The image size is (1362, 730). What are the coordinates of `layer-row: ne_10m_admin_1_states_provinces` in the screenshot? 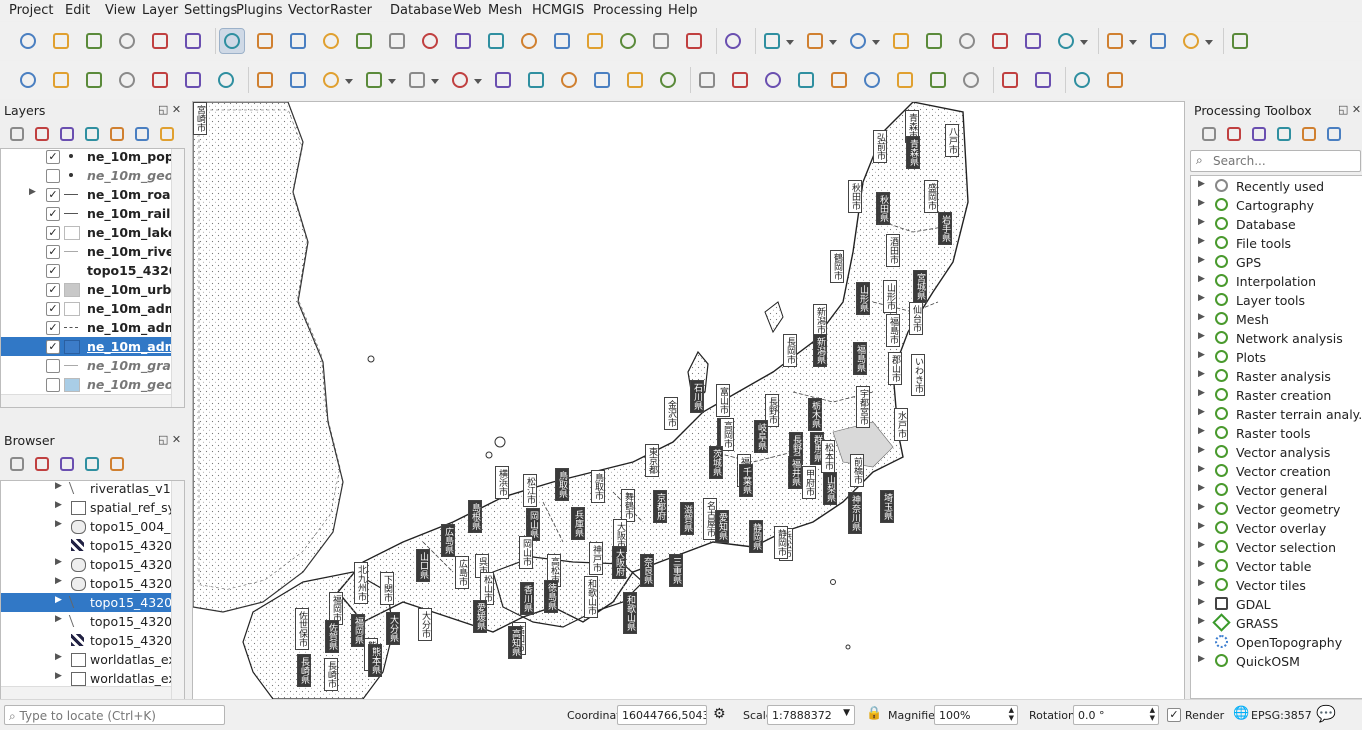 It's located at (92, 308).